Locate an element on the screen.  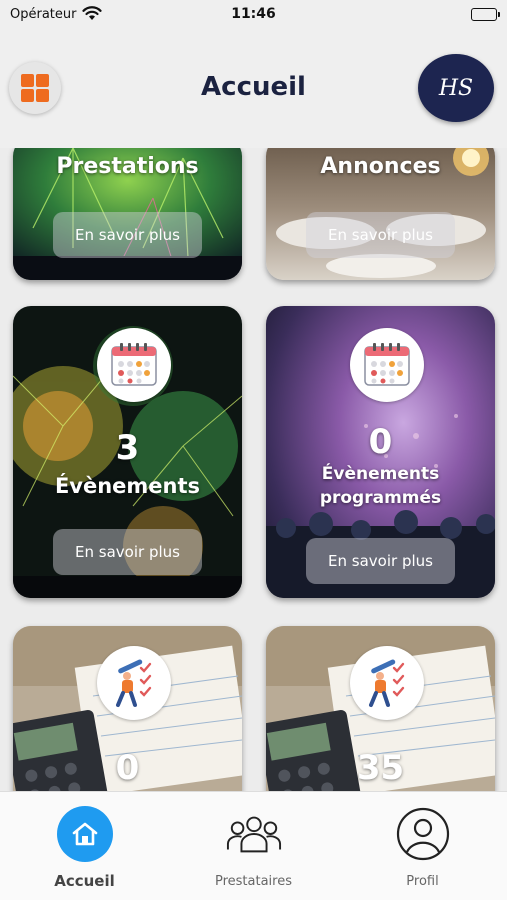
app-header: Accueil HS is located at coordinates (253, 89).